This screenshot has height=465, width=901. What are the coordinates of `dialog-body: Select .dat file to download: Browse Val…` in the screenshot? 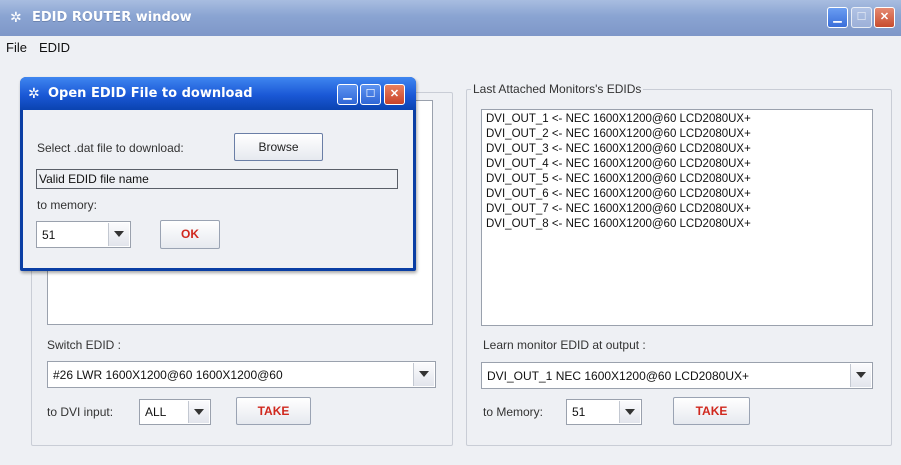 It's located at (218, 189).